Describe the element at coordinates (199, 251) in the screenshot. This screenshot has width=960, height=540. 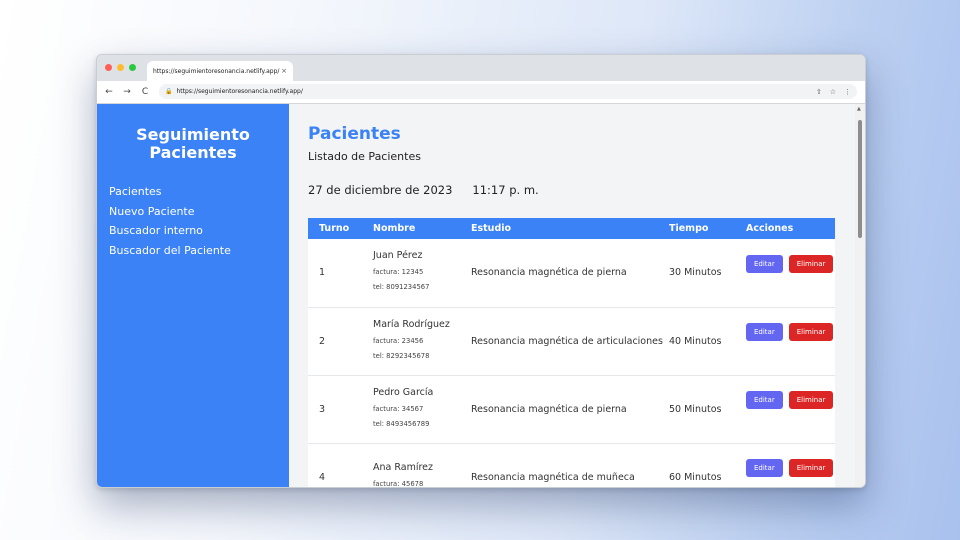
I see `sidebar-item-buscador-paciente: Buscador del Paciente` at that location.